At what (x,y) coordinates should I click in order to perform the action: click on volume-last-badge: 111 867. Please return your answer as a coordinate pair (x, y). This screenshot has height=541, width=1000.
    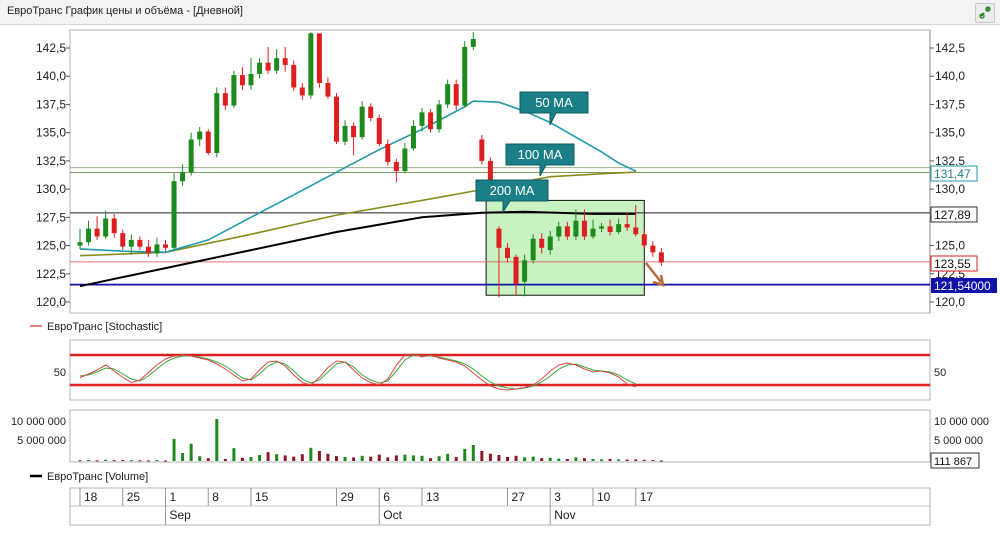
    Looking at the image, I should click on (955, 460).